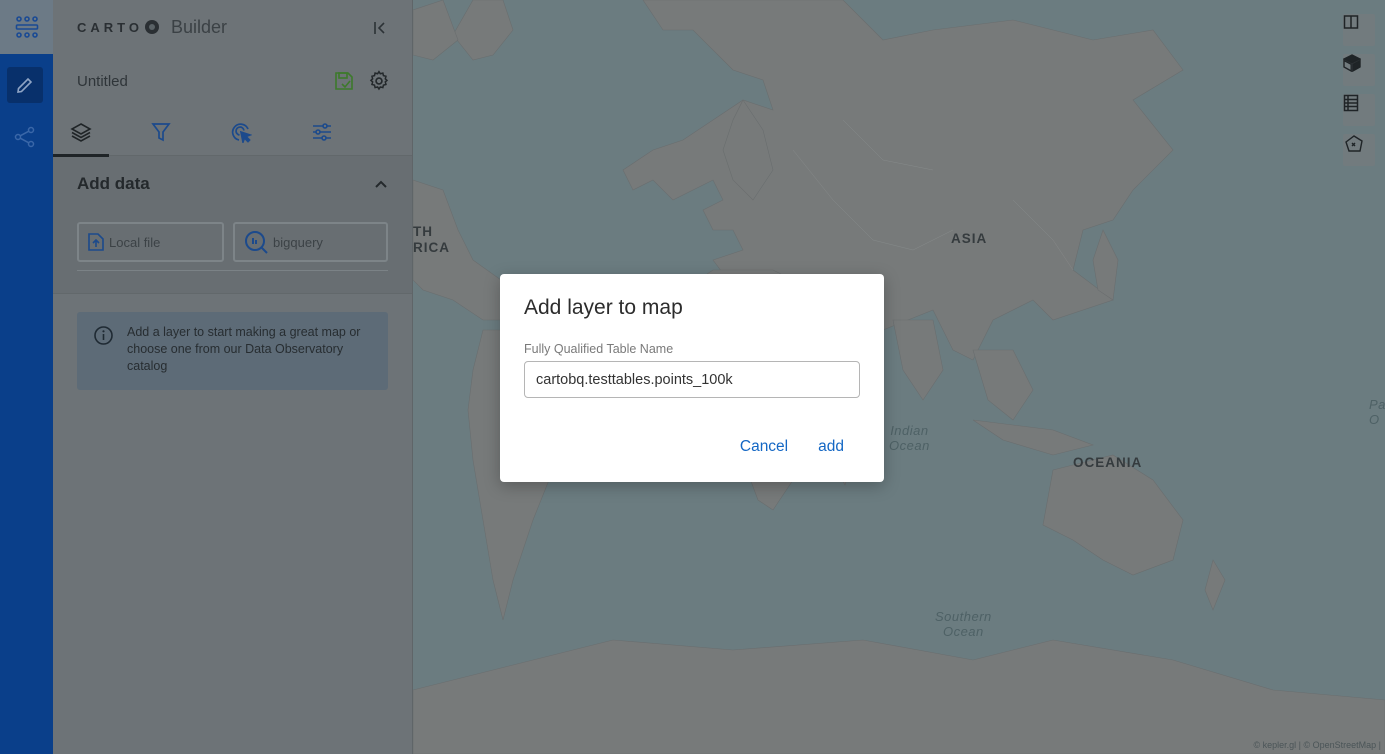 This screenshot has width=1385, height=754. Describe the element at coordinates (232, 184) in the screenshot. I see `add-data-header: Add data` at that location.